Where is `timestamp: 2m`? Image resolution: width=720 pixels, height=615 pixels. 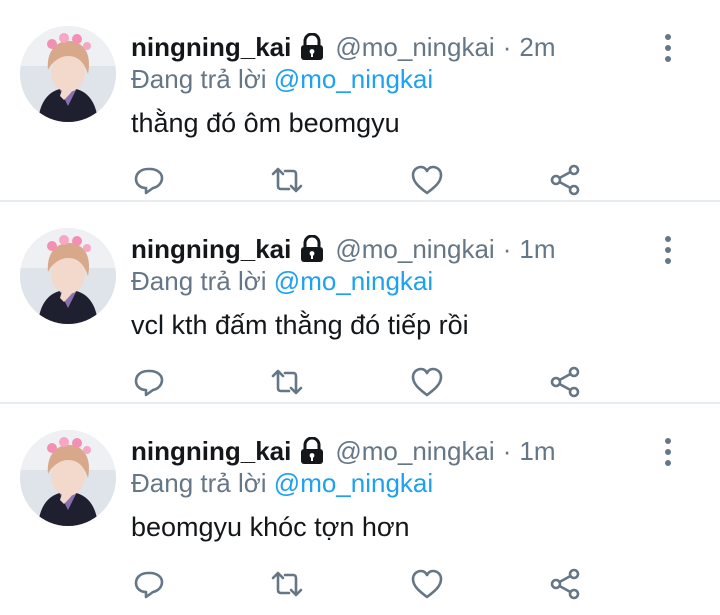
timestamp: 2m is located at coordinates (537, 47).